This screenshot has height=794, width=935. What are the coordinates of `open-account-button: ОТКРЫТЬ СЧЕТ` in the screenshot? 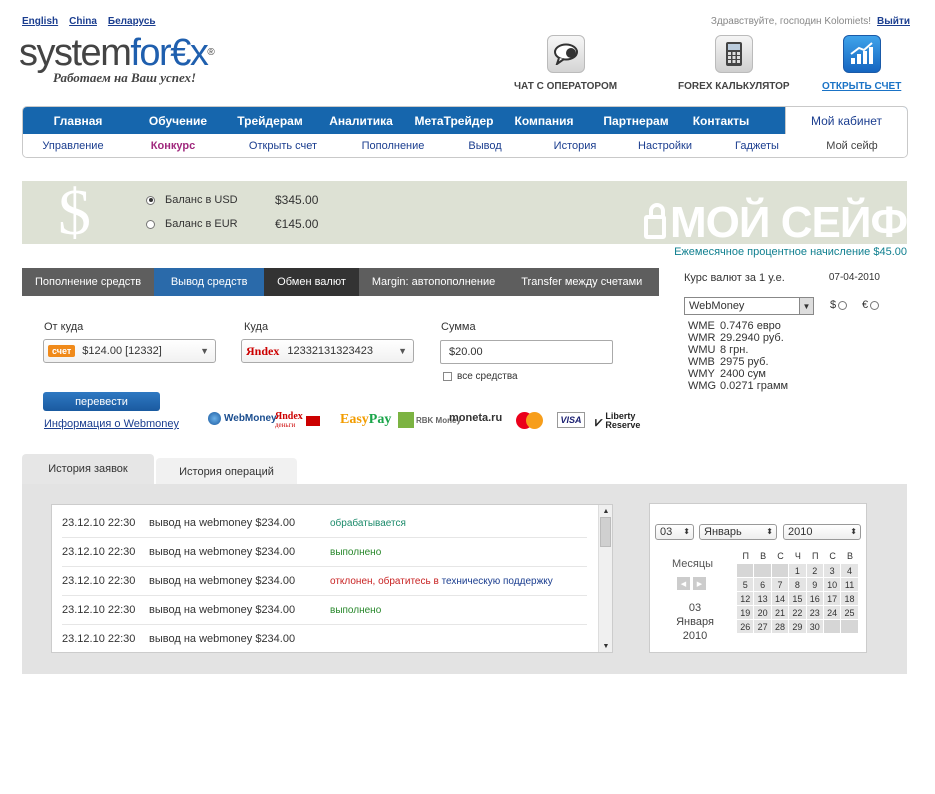 It's located at (861, 63).